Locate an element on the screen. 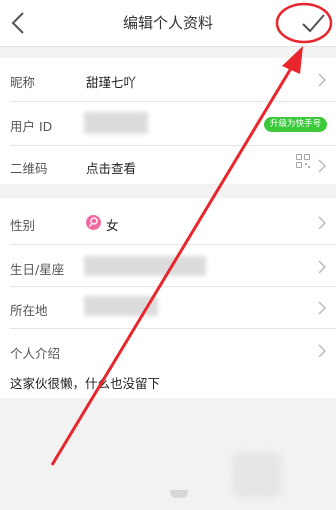 This screenshot has width=336, height=510. check-icon is located at coordinates (313, 23).